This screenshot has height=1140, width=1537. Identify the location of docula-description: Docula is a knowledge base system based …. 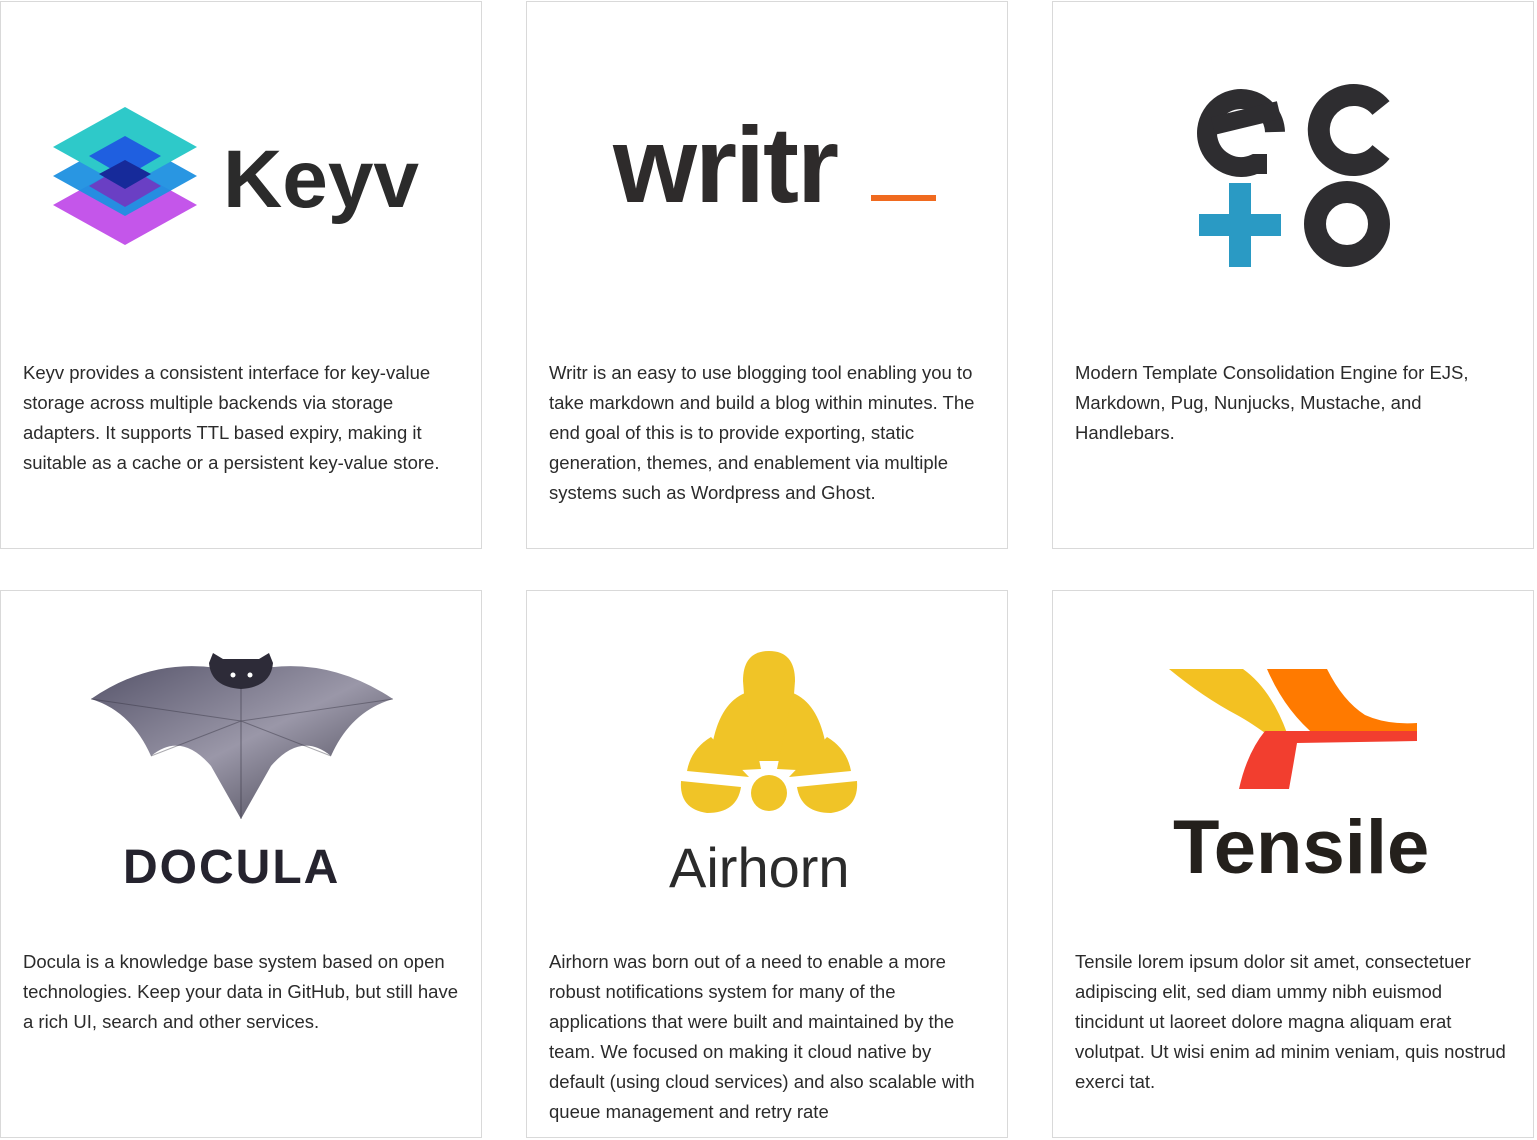
(241, 991).